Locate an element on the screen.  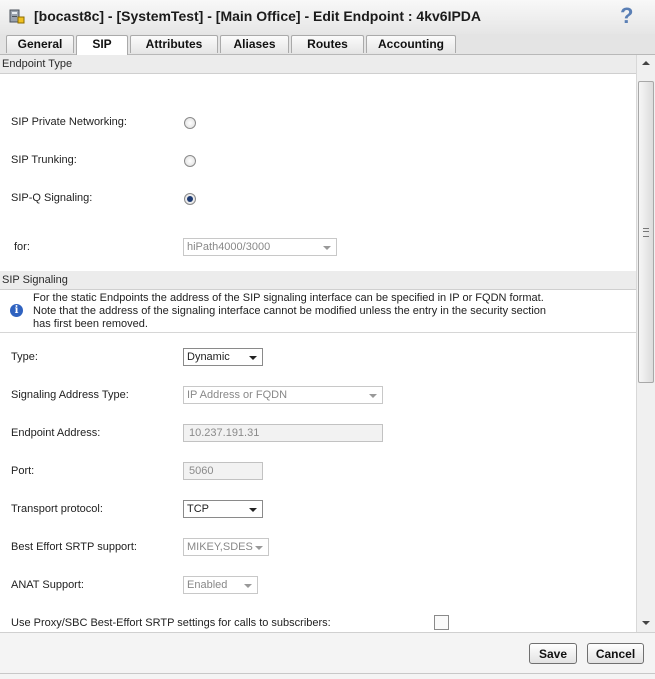
for-select-value: hiPath4000/3000 is located at coordinates (229, 247).